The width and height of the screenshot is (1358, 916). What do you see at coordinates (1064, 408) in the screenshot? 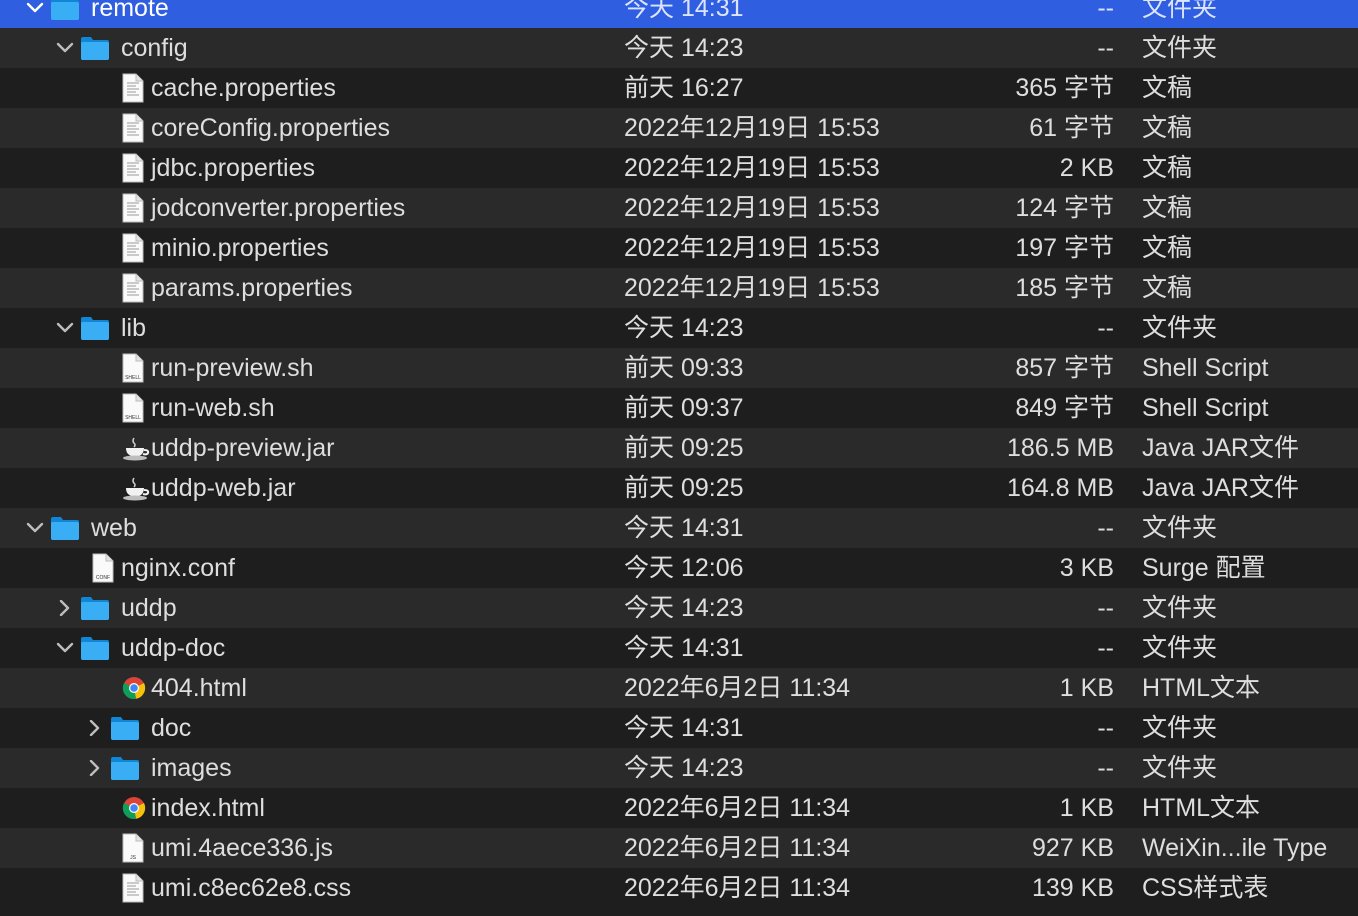
I see `file-size: 849 字节` at bounding box center [1064, 408].